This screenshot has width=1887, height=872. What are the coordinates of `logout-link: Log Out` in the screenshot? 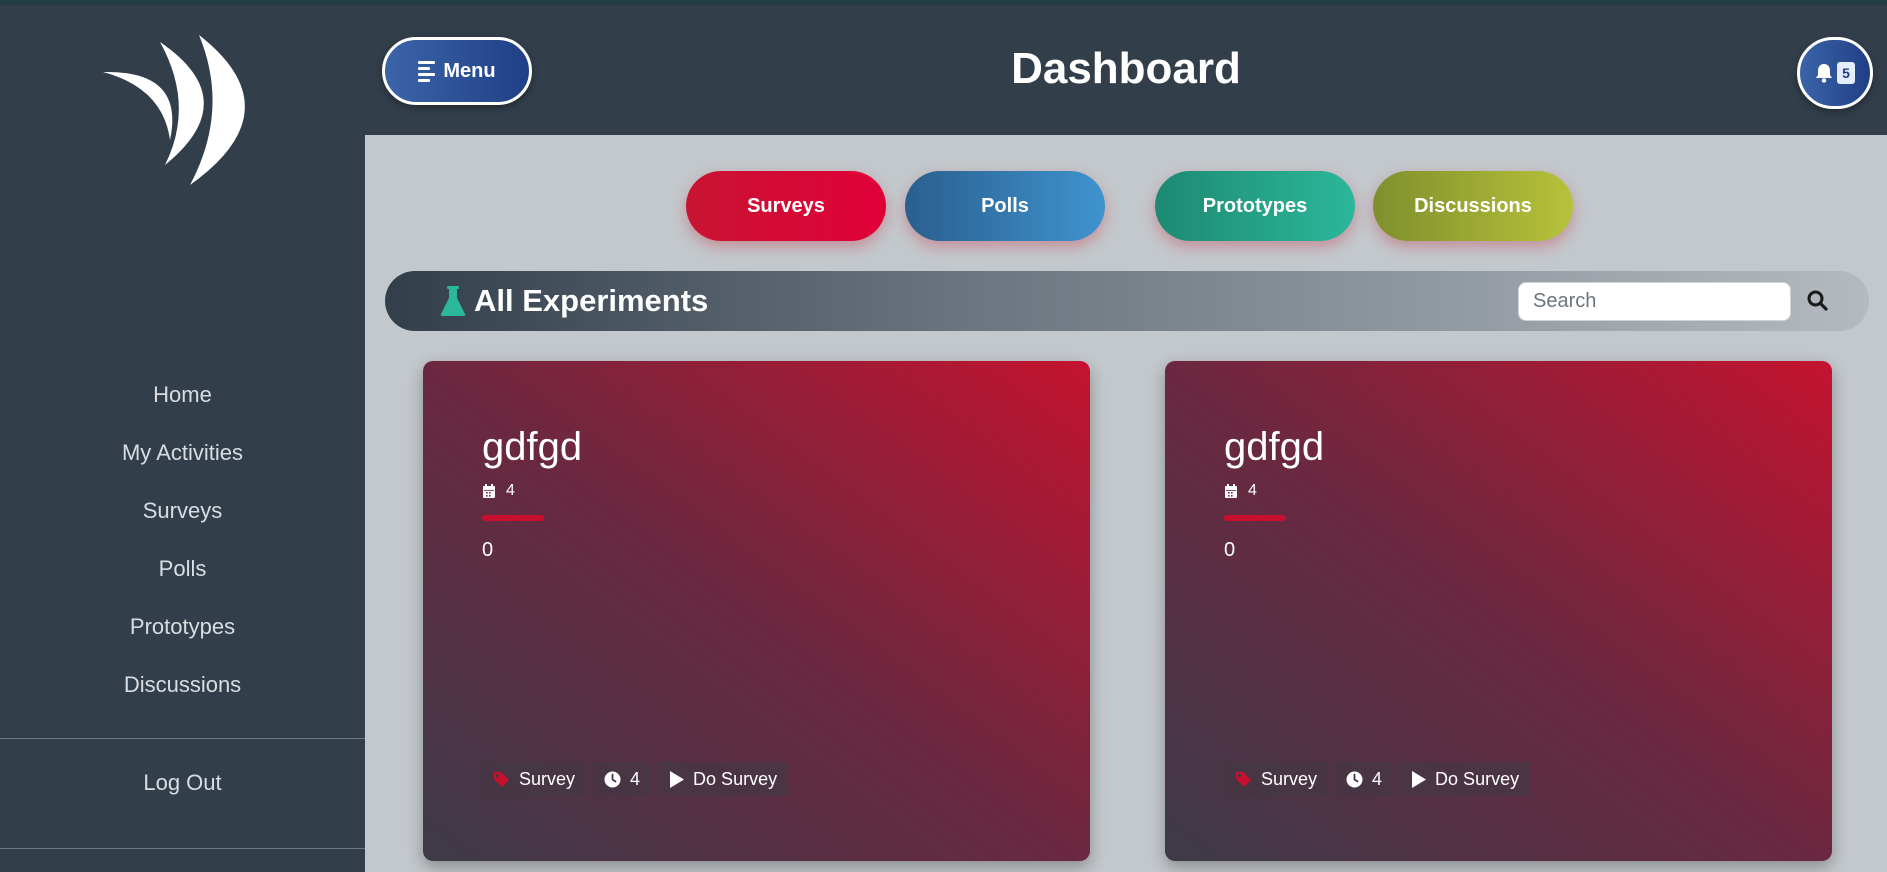 It's located at (182, 783).